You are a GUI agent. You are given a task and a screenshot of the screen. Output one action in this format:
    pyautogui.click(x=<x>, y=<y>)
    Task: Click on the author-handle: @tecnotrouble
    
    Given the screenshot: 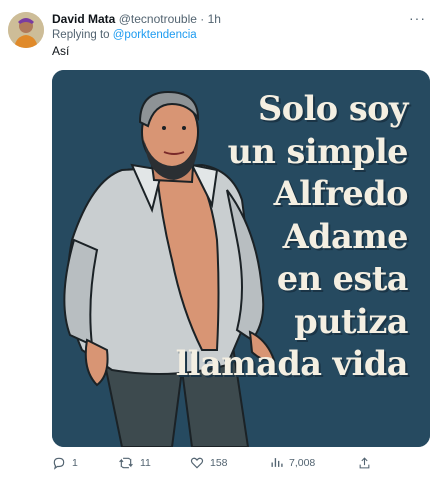 What is the action you would take?
    pyautogui.click(x=158, y=19)
    